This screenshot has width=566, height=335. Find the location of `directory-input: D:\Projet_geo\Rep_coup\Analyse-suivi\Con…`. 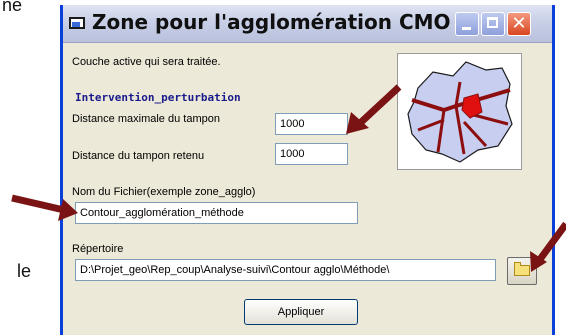

directory-input: D:\Projet_geo\Rep_coup\Analyse-suivi\Con… is located at coordinates (285, 270).